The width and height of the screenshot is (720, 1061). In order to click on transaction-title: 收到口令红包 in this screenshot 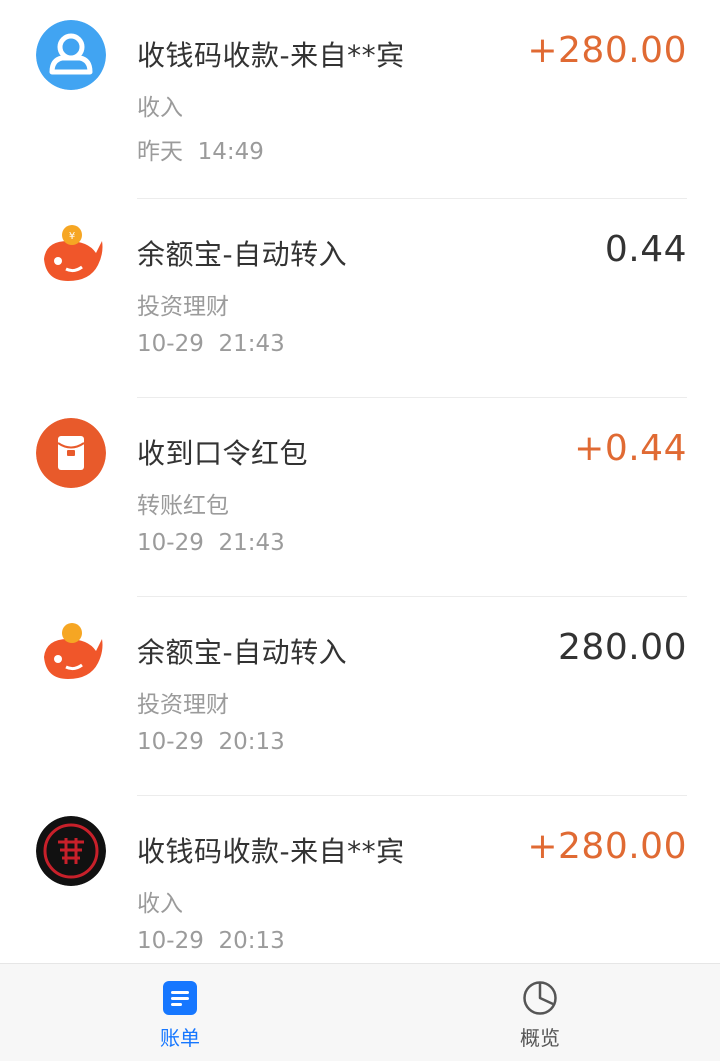, I will do `click(223, 453)`.